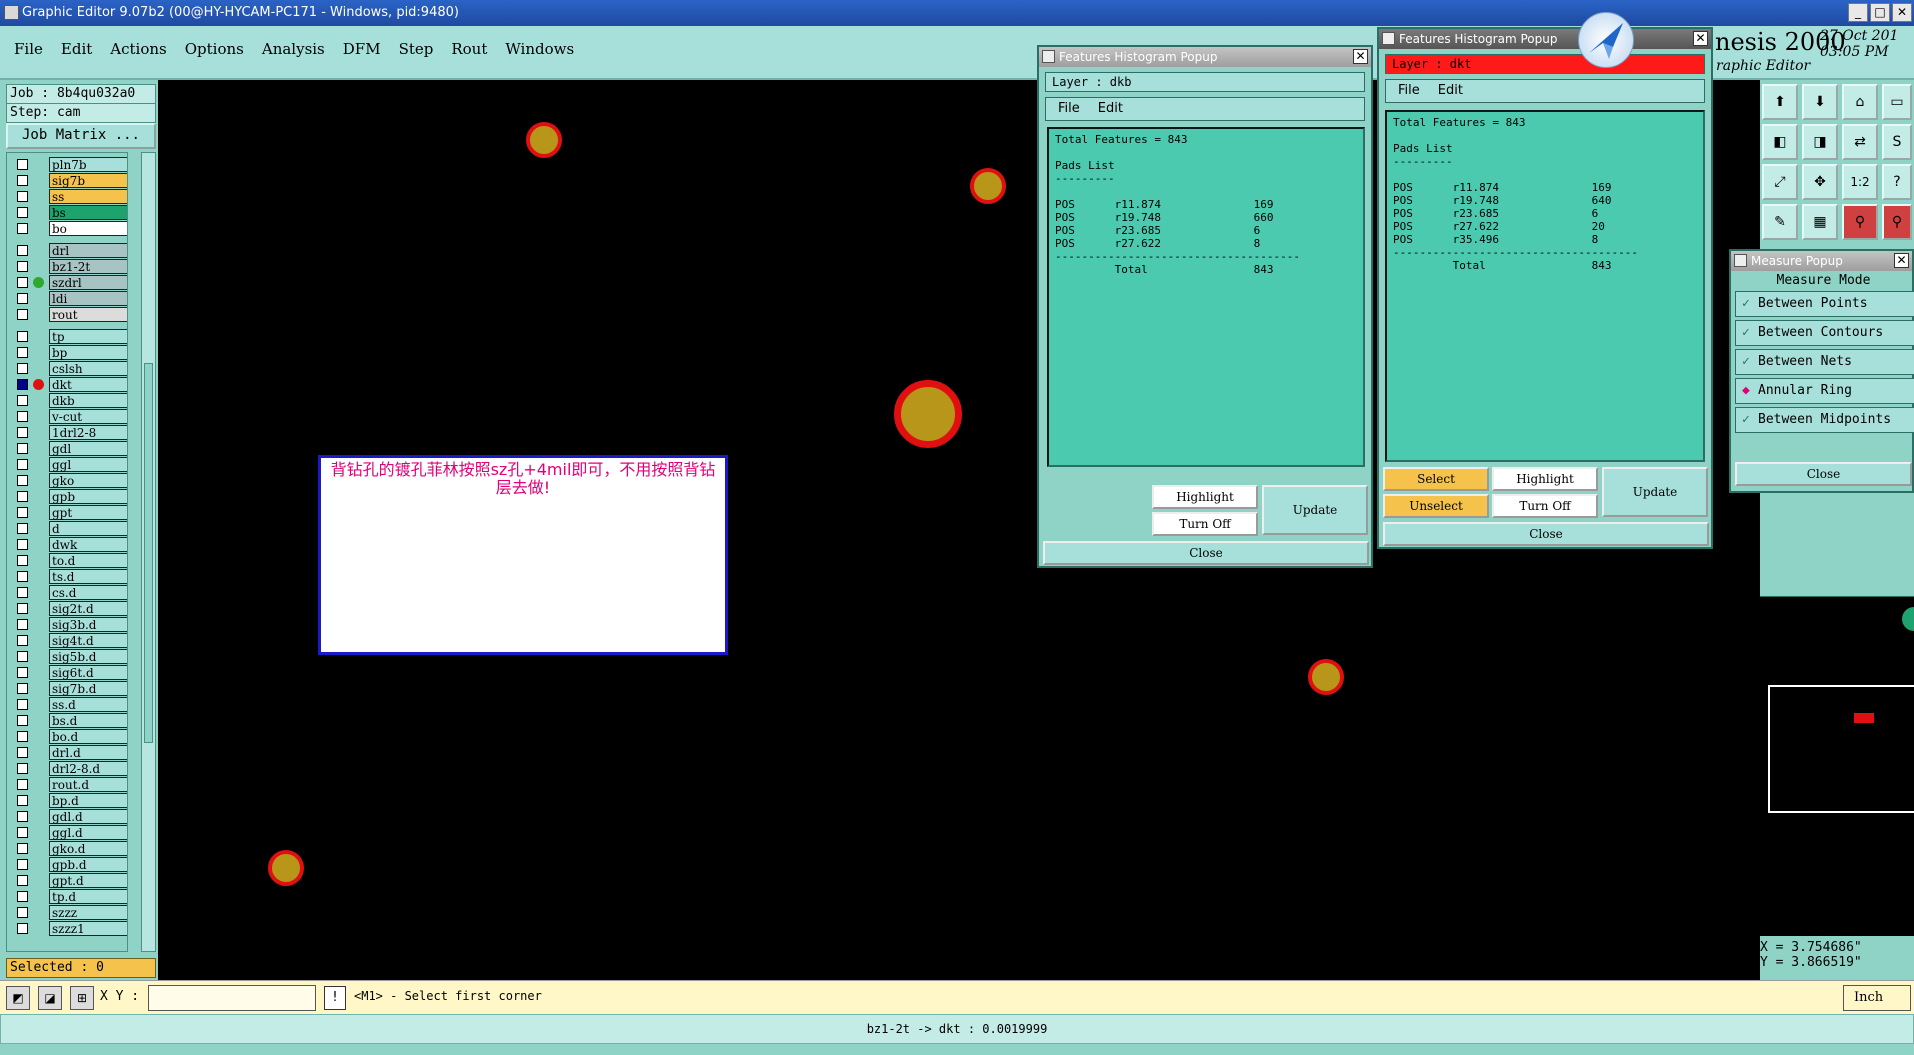 Image resolution: width=1914 pixels, height=1055 pixels. I want to click on layer-name: sig4t.d, so click(88, 640).